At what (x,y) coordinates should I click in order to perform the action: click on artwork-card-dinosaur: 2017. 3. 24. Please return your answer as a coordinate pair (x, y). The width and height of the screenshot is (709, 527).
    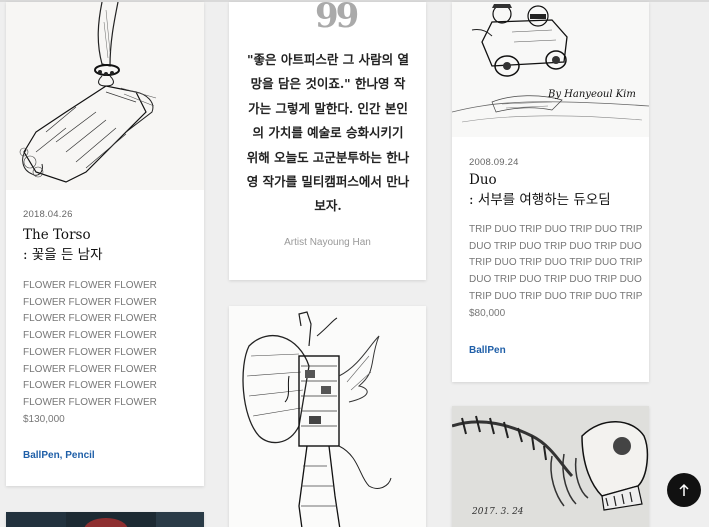
    Looking at the image, I should click on (550, 466).